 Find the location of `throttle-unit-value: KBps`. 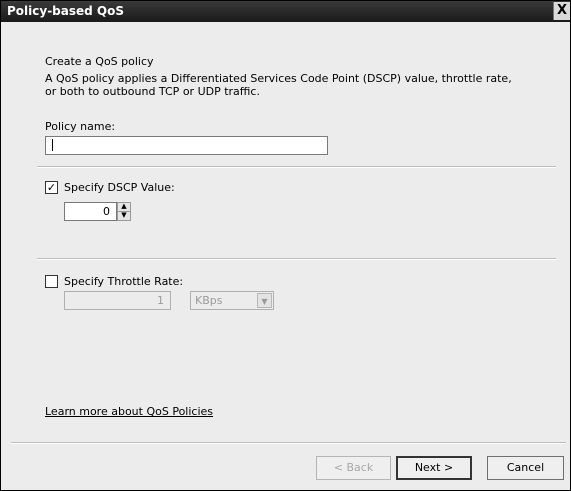

throttle-unit-value: KBps is located at coordinates (209, 300).